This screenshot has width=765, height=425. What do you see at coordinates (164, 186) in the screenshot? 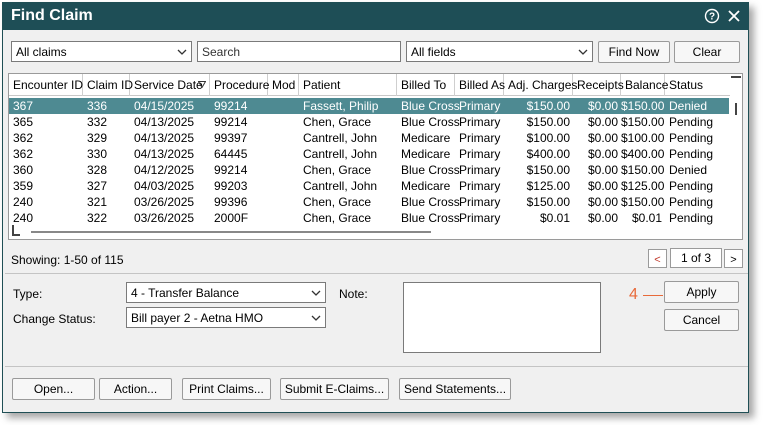
I see `cell-service-date: 04/03/2025` at bounding box center [164, 186].